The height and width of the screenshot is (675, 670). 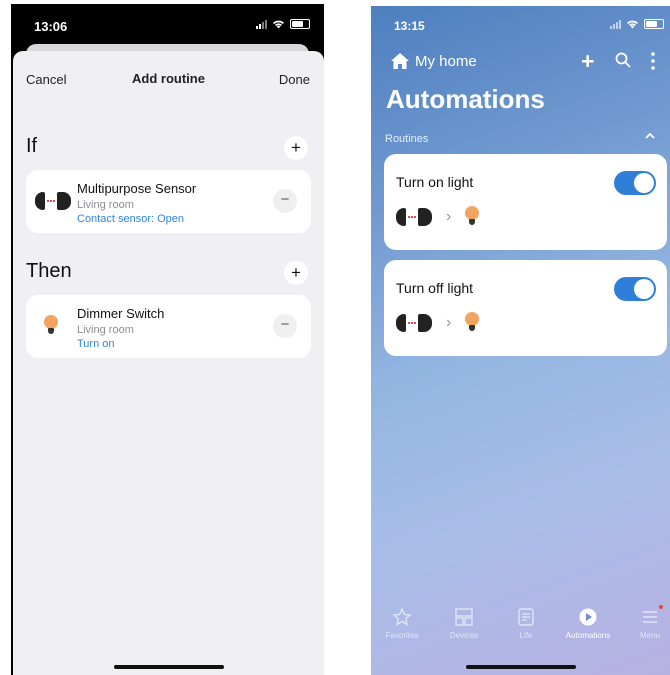 What do you see at coordinates (623, 60) in the screenshot?
I see `search-icon` at bounding box center [623, 60].